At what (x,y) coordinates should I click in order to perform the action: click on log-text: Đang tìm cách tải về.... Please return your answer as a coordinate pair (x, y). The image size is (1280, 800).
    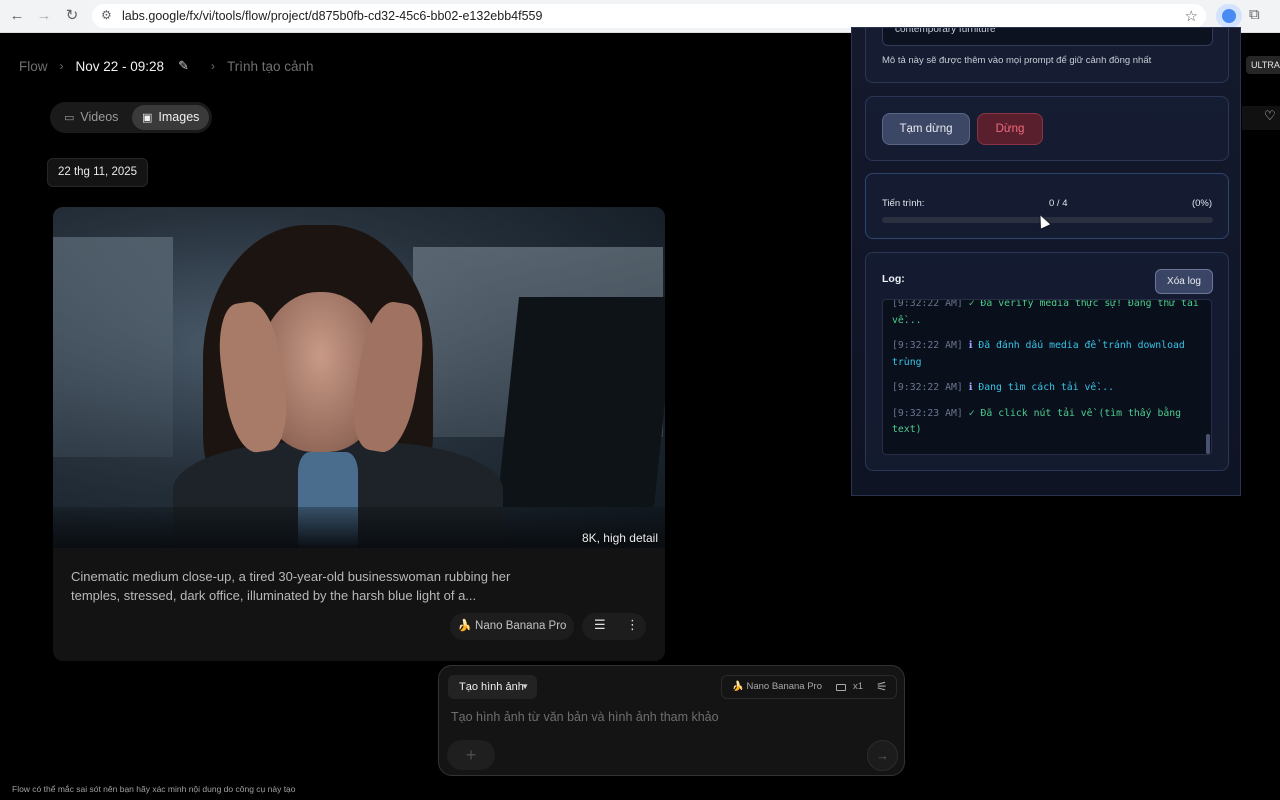
    Looking at the image, I should click on (1046, 387).